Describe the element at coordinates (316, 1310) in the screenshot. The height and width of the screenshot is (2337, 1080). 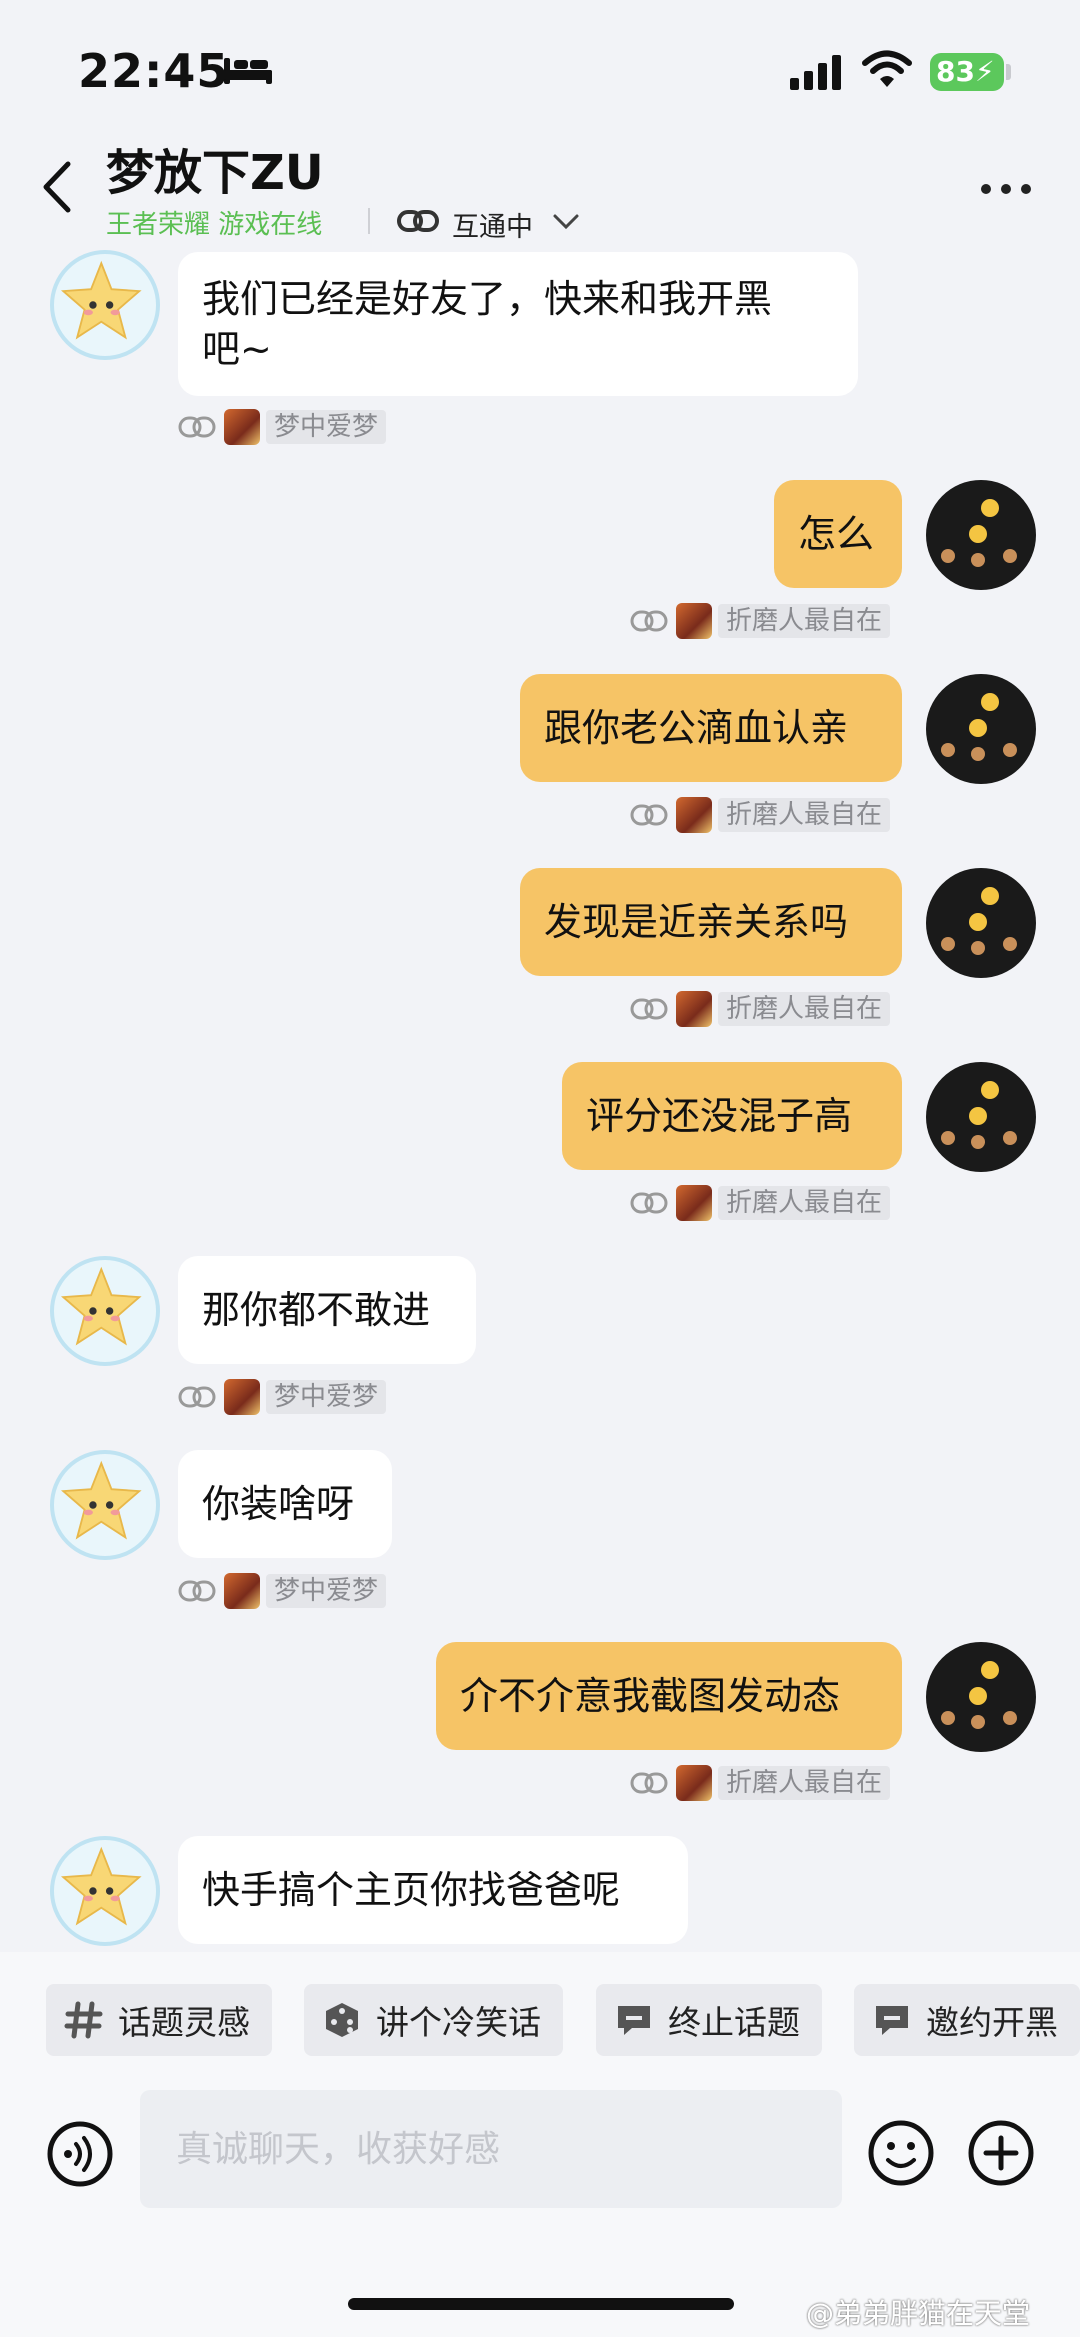
I see `message-text: 那你都不敢进` at that location.